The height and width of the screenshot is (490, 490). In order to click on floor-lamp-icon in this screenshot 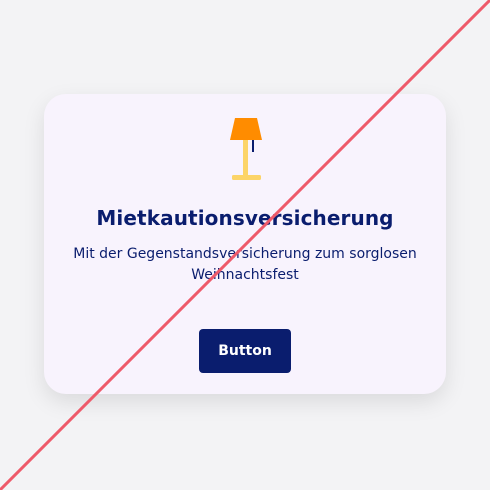, I will do `click(246, 149)`.